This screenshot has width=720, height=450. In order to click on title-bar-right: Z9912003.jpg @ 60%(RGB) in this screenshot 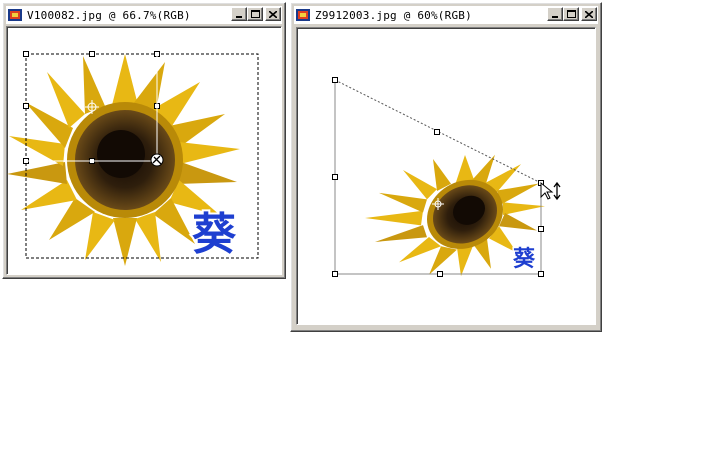, I will do `click(446, 15)`.